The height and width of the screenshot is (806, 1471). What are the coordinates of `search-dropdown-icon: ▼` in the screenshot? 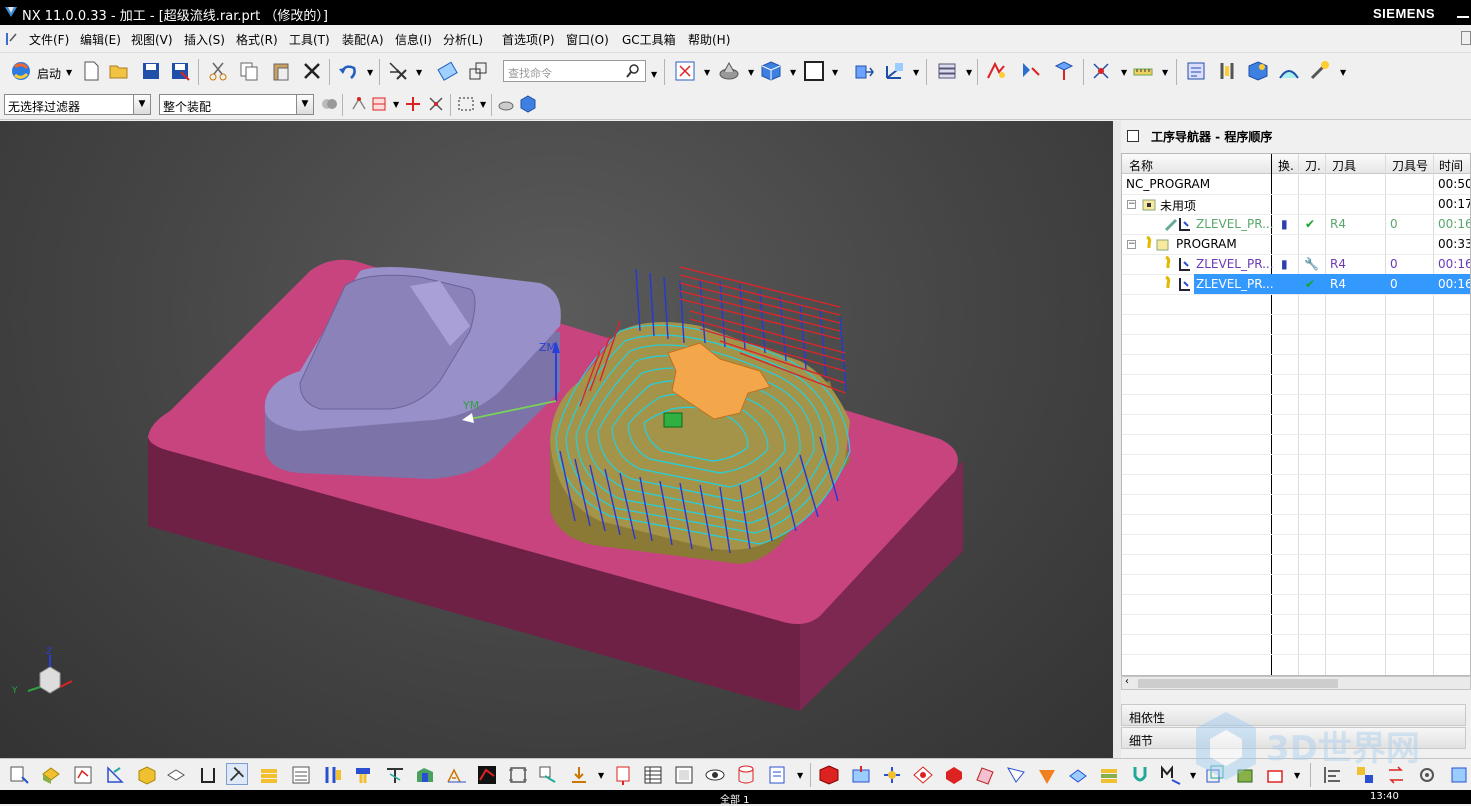 It's located at (654, 74).